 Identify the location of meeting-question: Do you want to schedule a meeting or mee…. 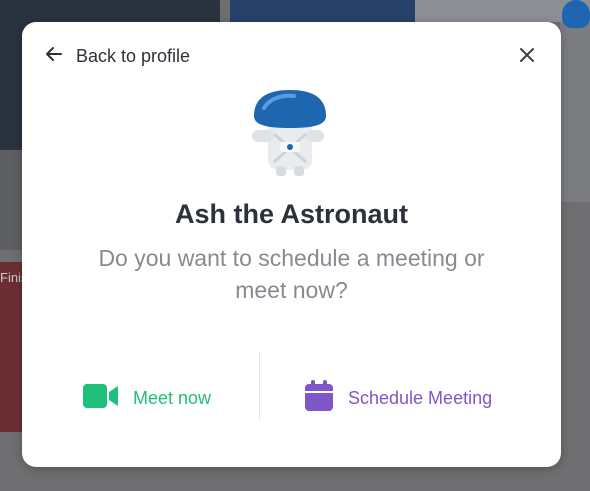
(291, 274).